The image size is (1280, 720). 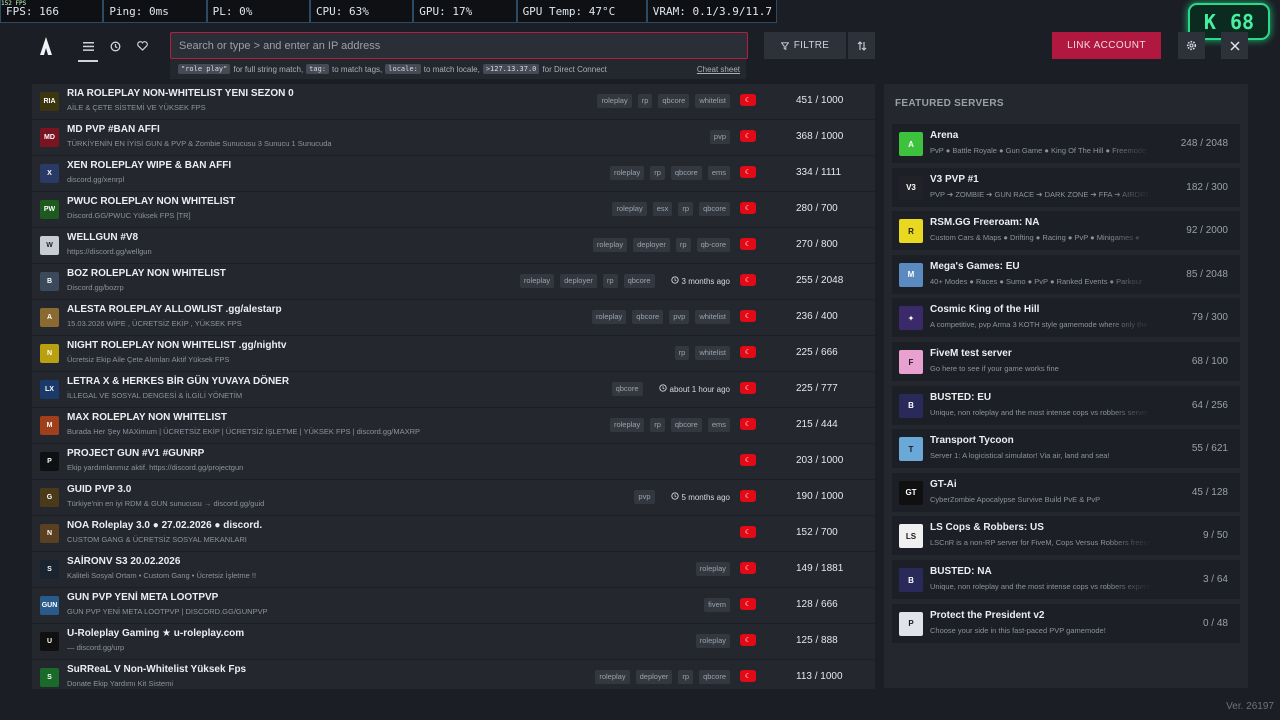 What do you see at coordinates (817, 316) in the screenshot?
I see `player-count: 236 / 400` at bounding box center [817, 316].